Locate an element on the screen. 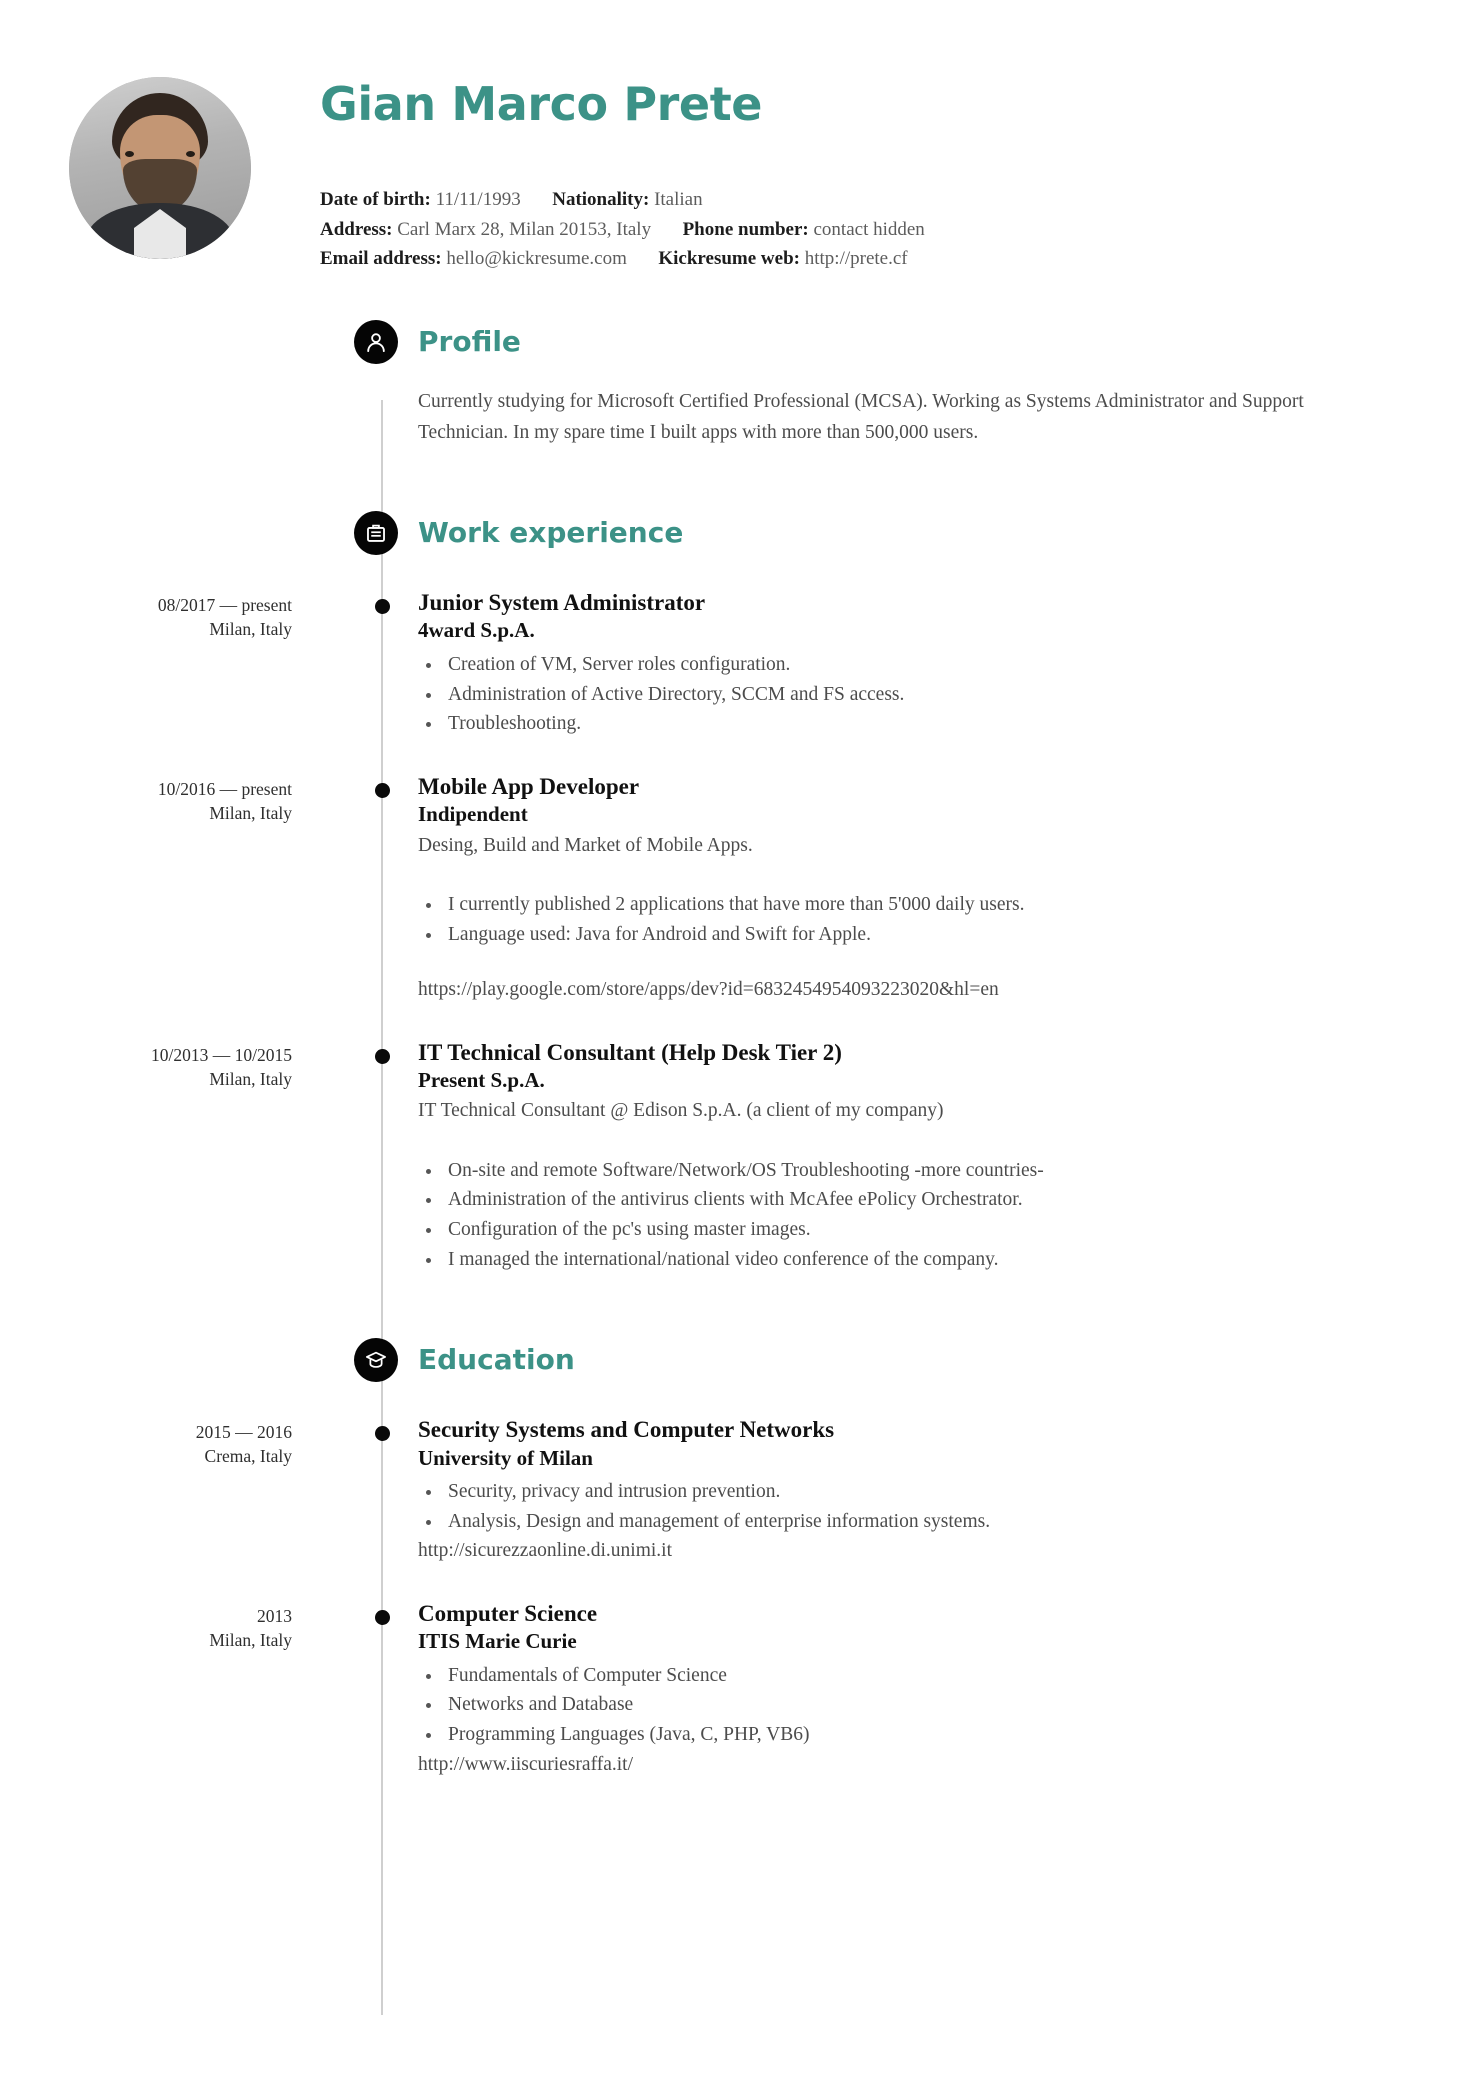  company-name: Indipendent is located at coordinates (473, 814).